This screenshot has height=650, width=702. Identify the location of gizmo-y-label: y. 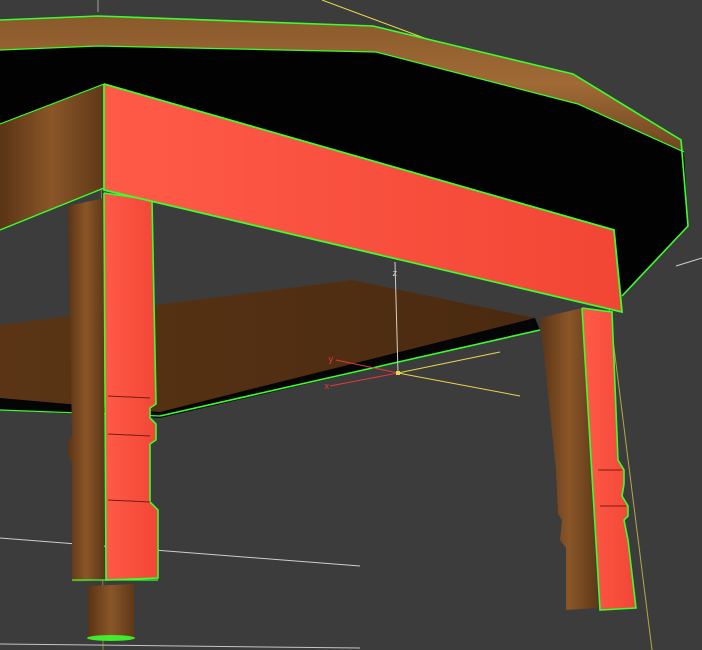
(331, 360).